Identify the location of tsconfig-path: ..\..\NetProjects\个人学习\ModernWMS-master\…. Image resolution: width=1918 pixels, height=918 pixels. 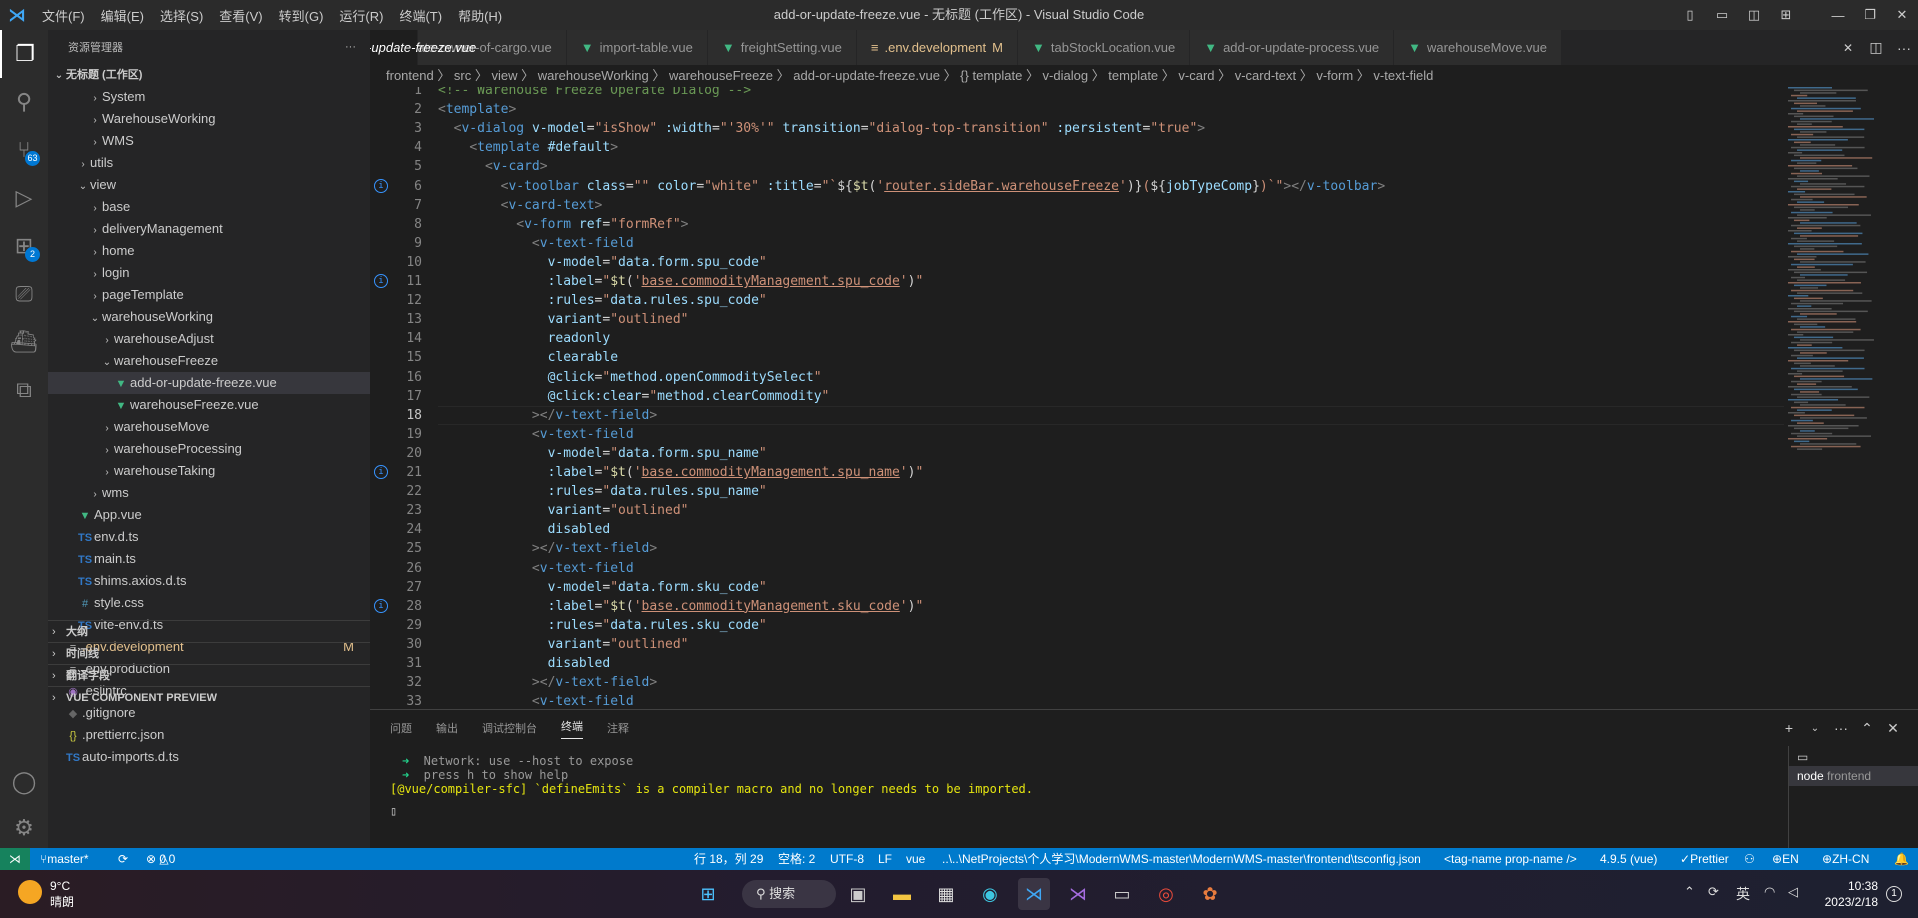
(1181, 859).